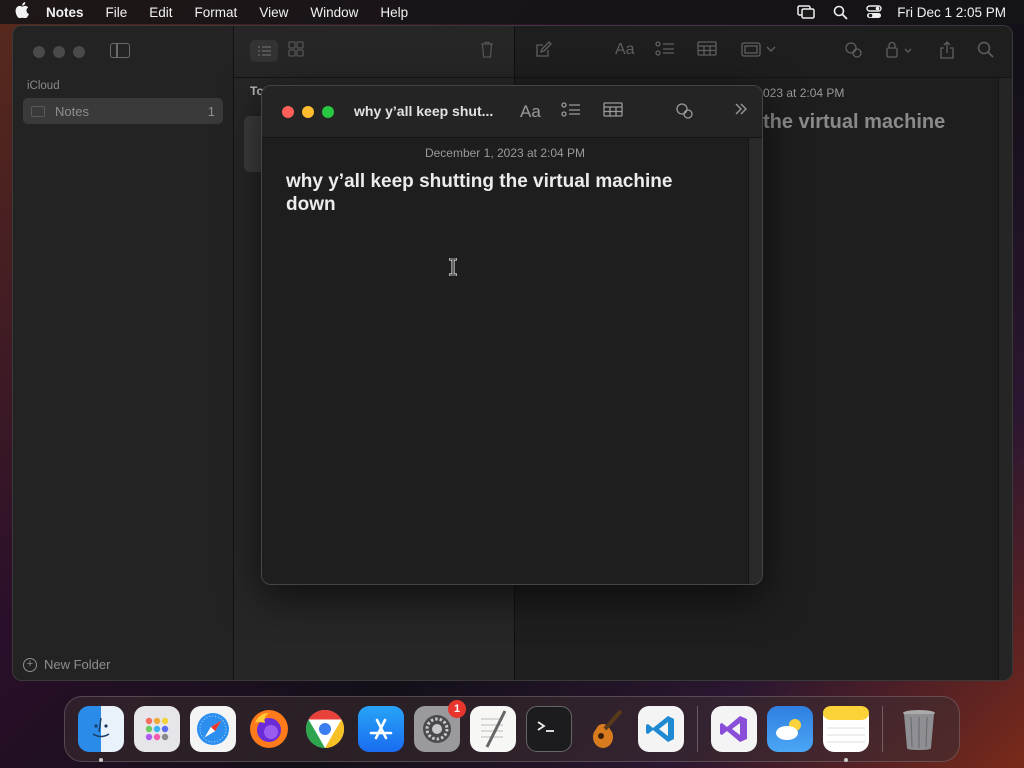  I want to click on menu-view: View, so click(273, 12).